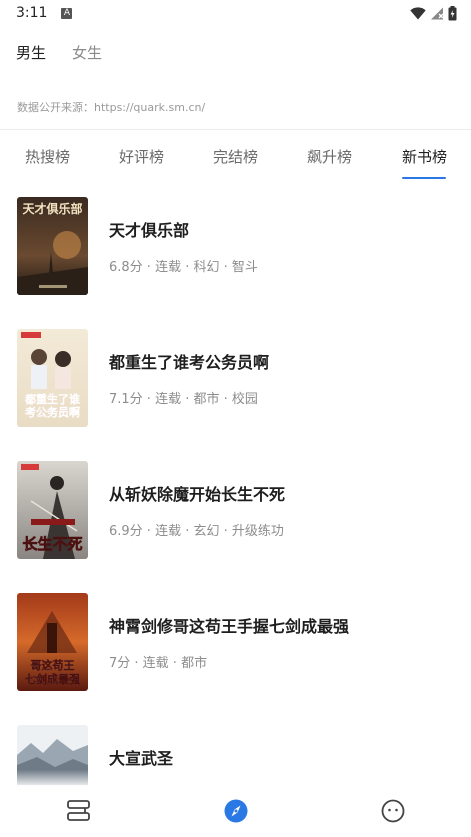 Image resolution: width=471 pixels, height=837 pixels. Describe the element at coordinates (452, 12) in the screenshot. I see `battery-icon` at that location.